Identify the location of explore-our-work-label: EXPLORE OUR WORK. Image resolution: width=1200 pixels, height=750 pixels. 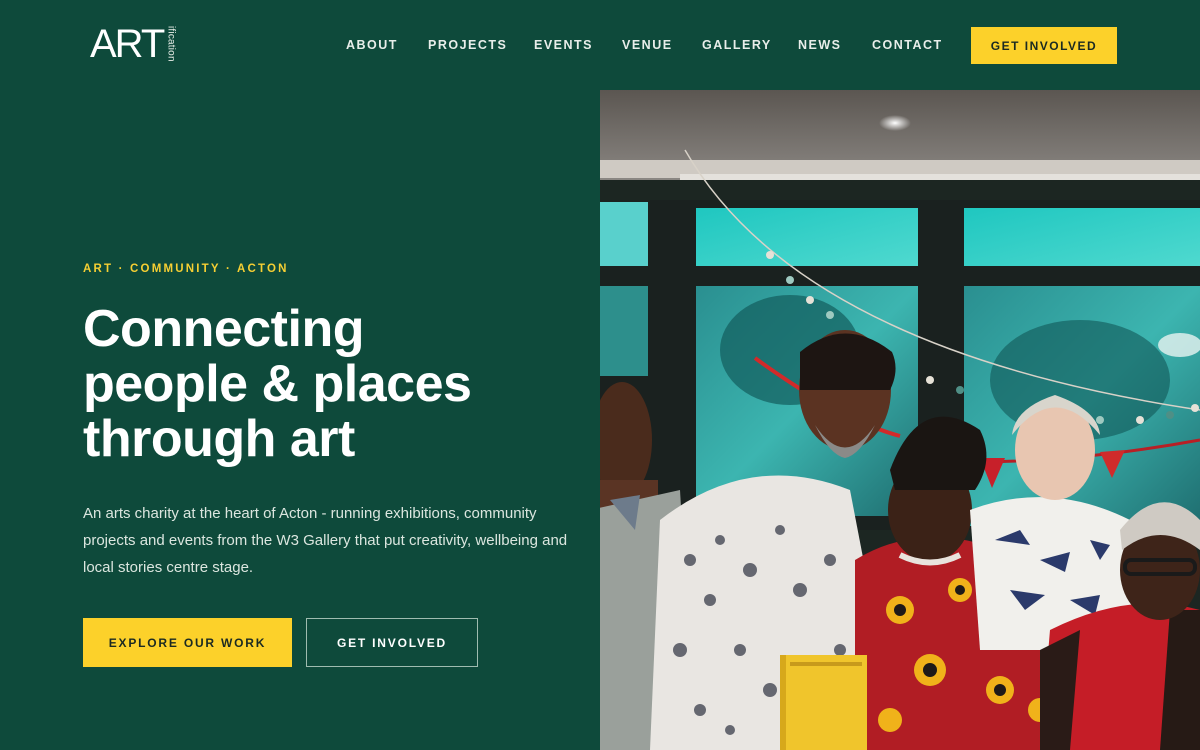
(187, 642).